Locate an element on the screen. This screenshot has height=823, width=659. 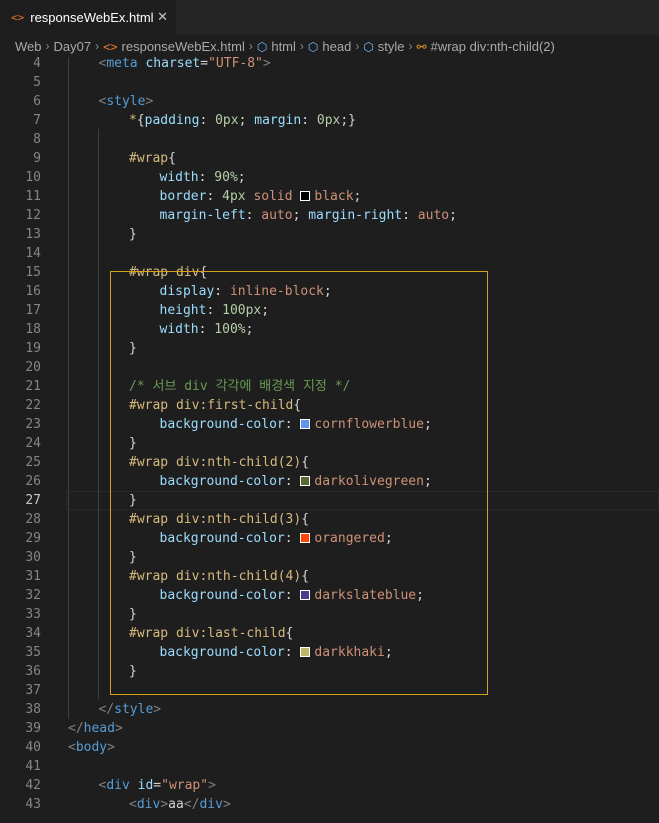
code-text: #wrap div:nth-child(3){ is located at coordinates (219, 519).